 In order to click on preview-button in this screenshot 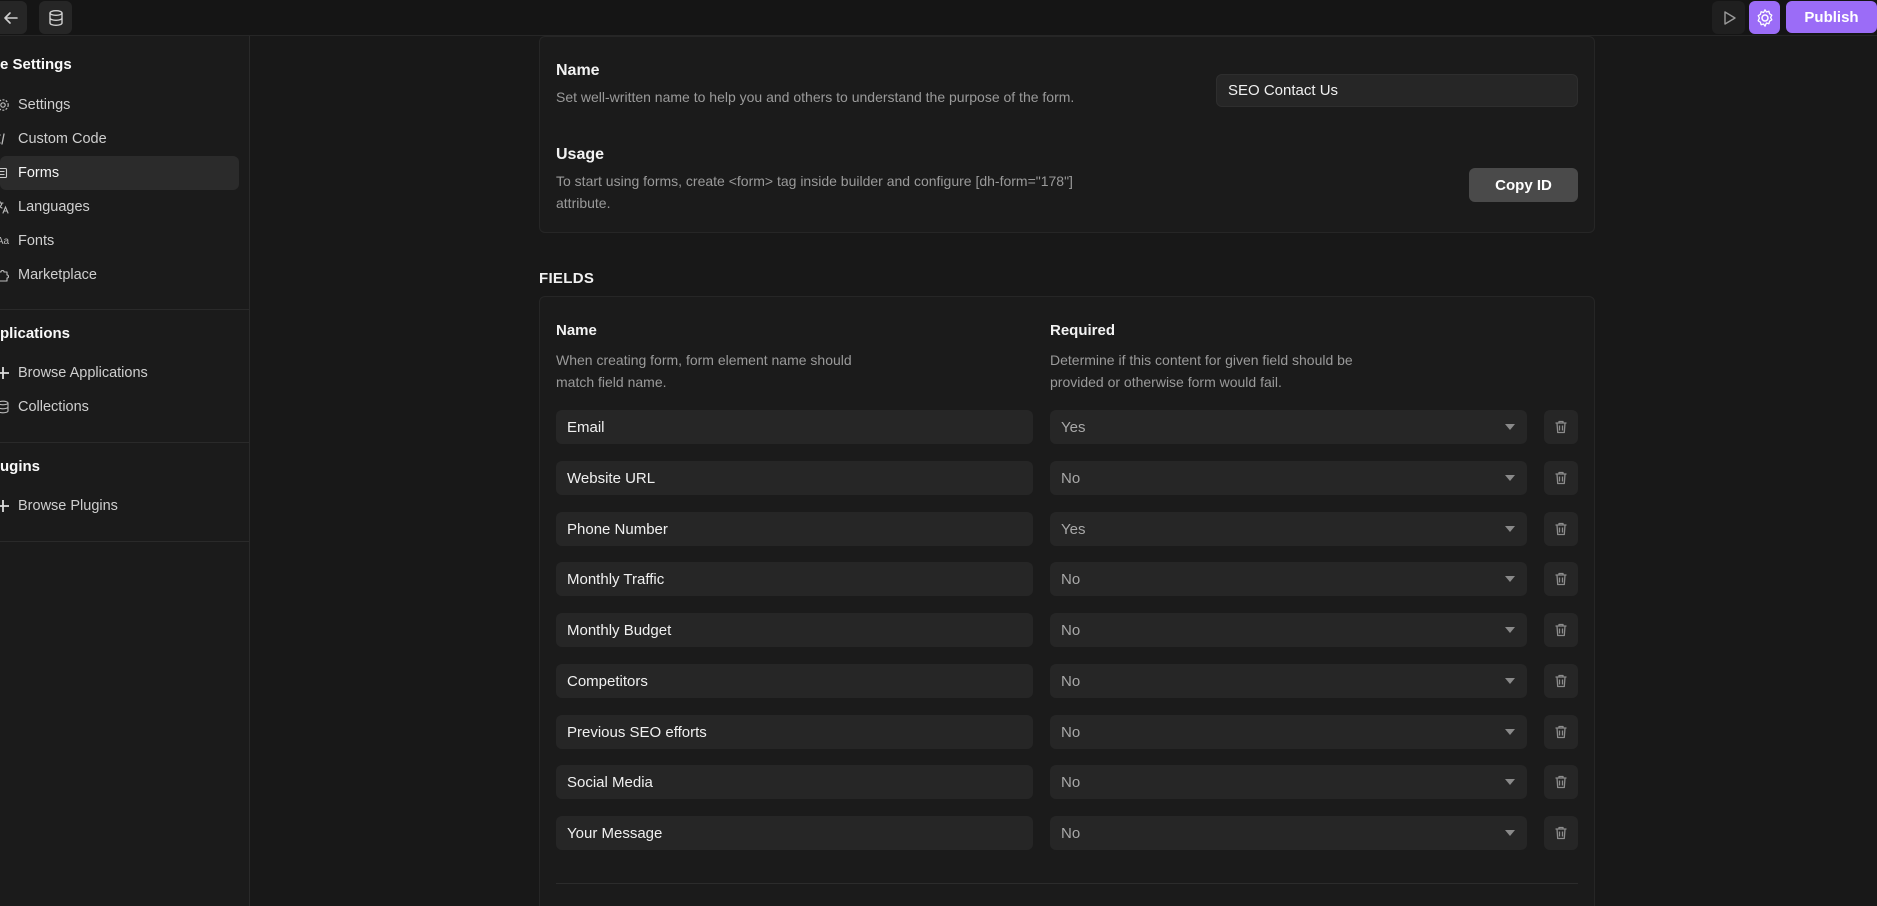, I will do `click(1728, 17)`.